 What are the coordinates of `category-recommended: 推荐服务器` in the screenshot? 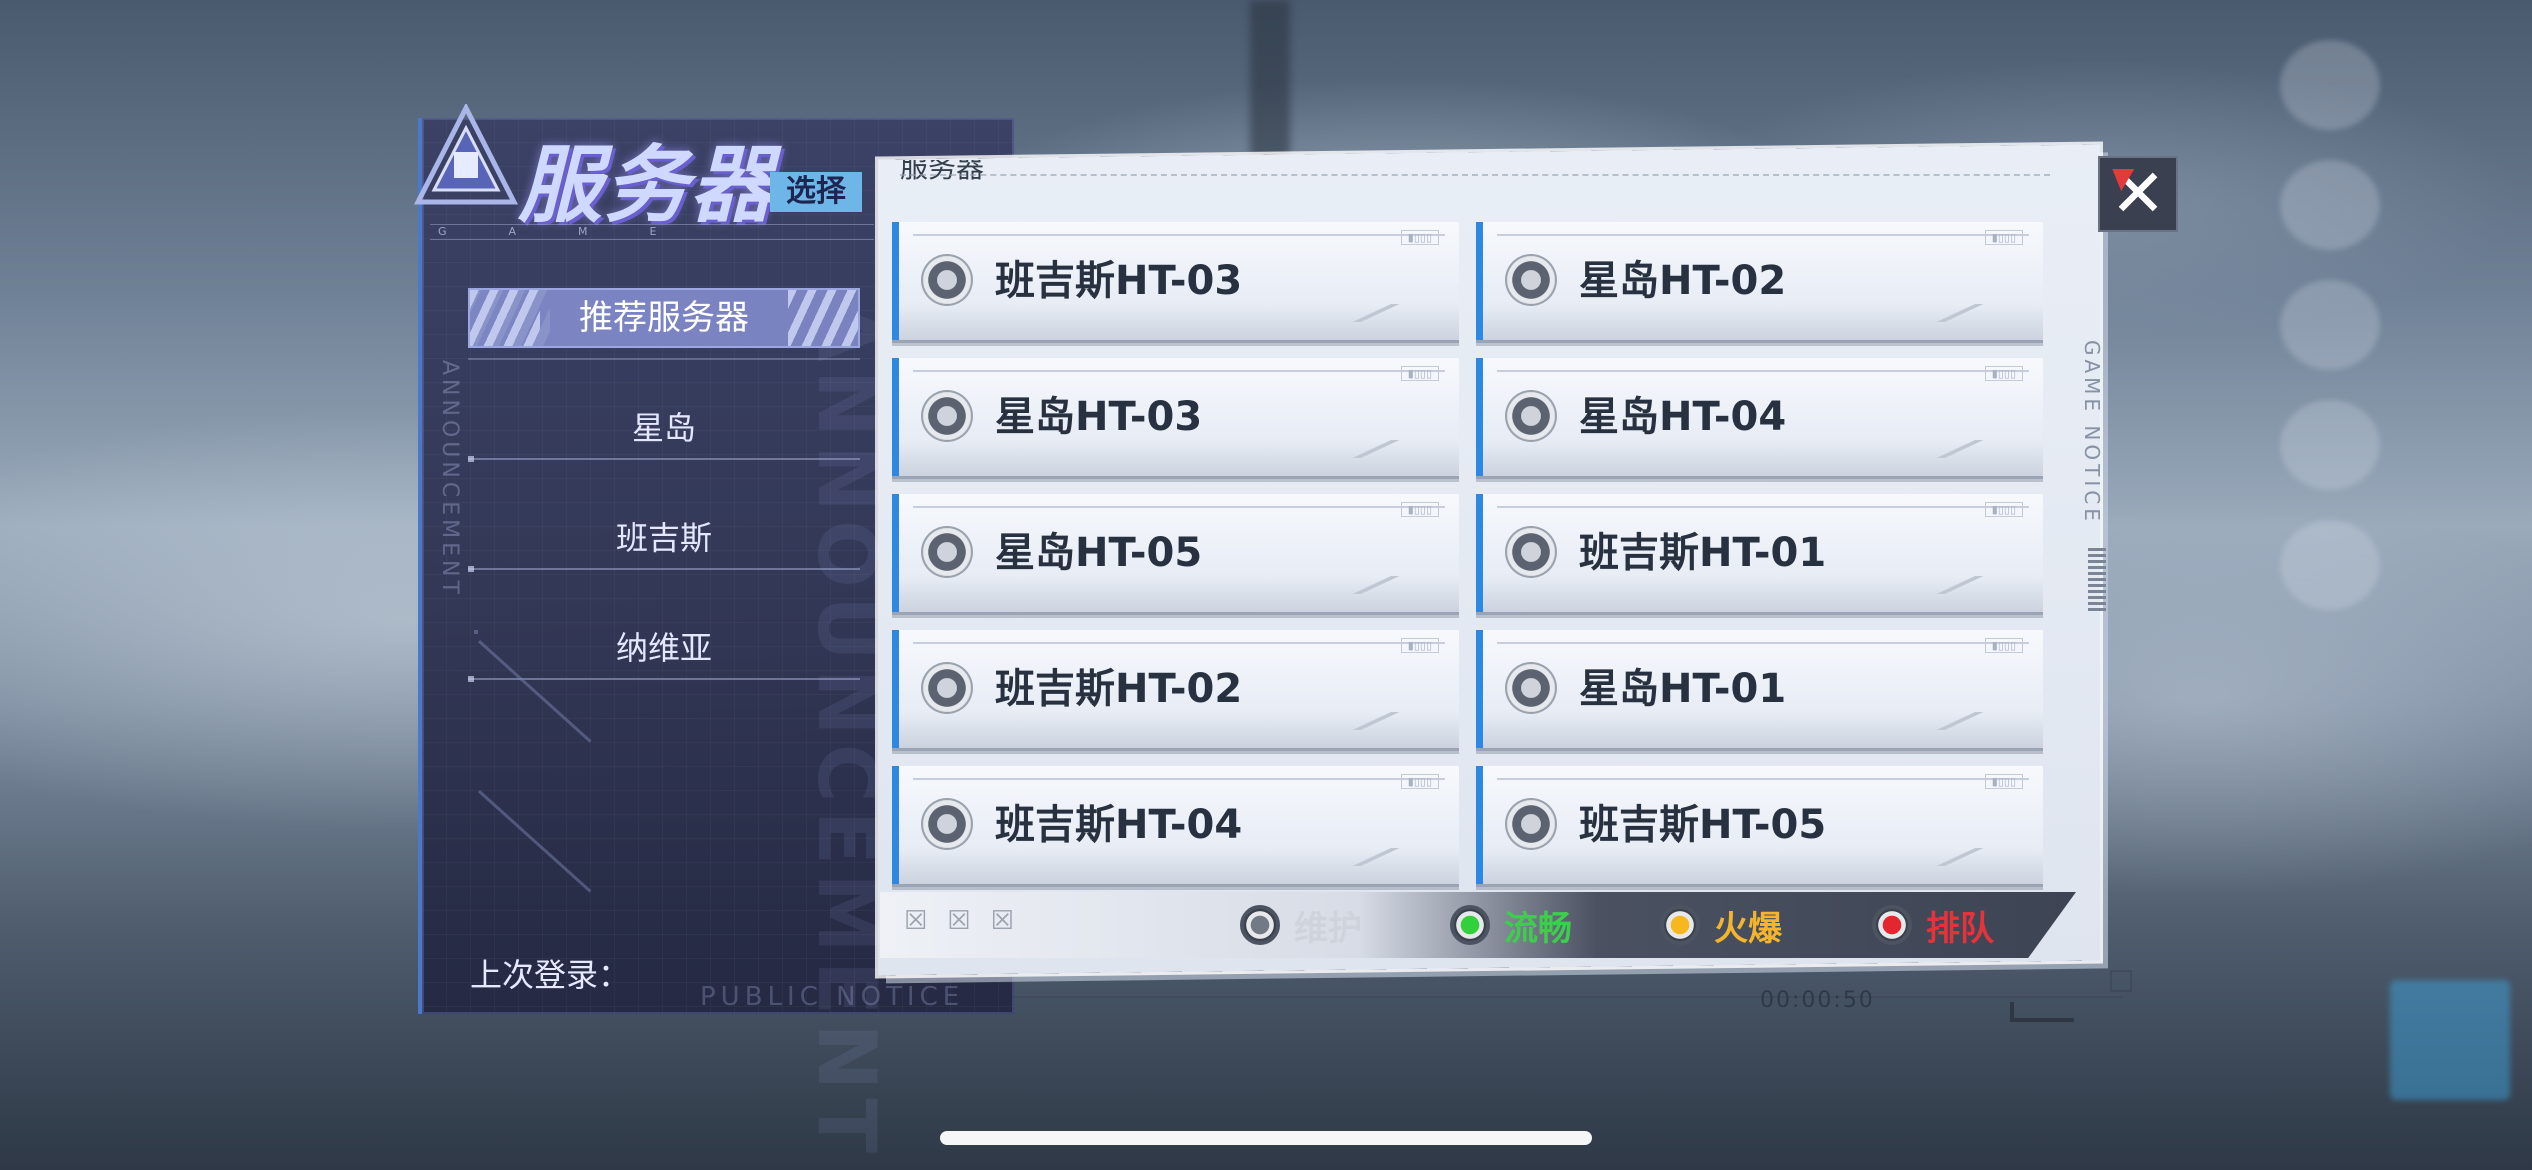 It's located at (664, 318).